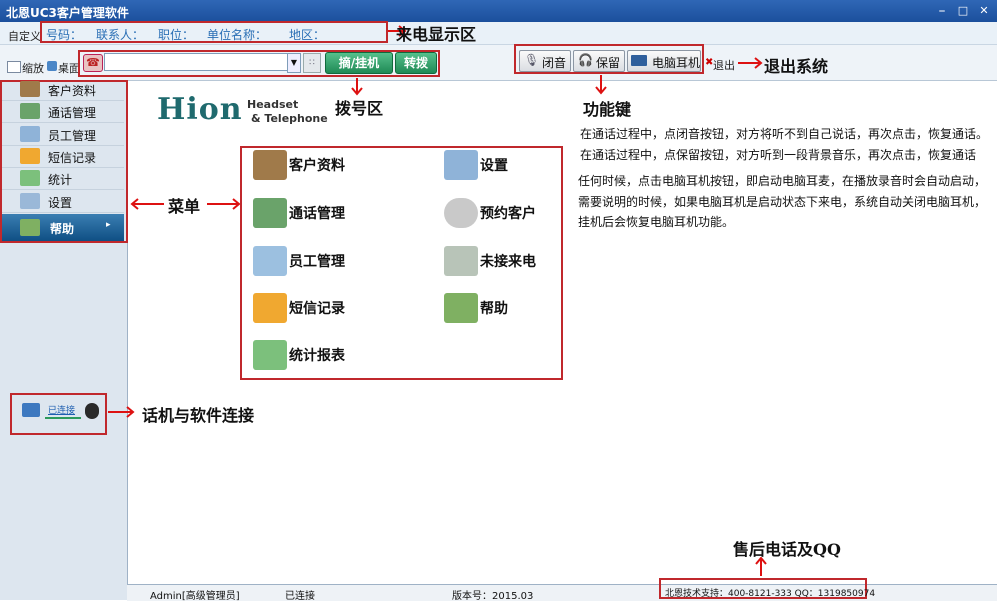 This screenshot has height=602, width=997. I want to click on grid-item-label: 帮助, so click(494, 309).